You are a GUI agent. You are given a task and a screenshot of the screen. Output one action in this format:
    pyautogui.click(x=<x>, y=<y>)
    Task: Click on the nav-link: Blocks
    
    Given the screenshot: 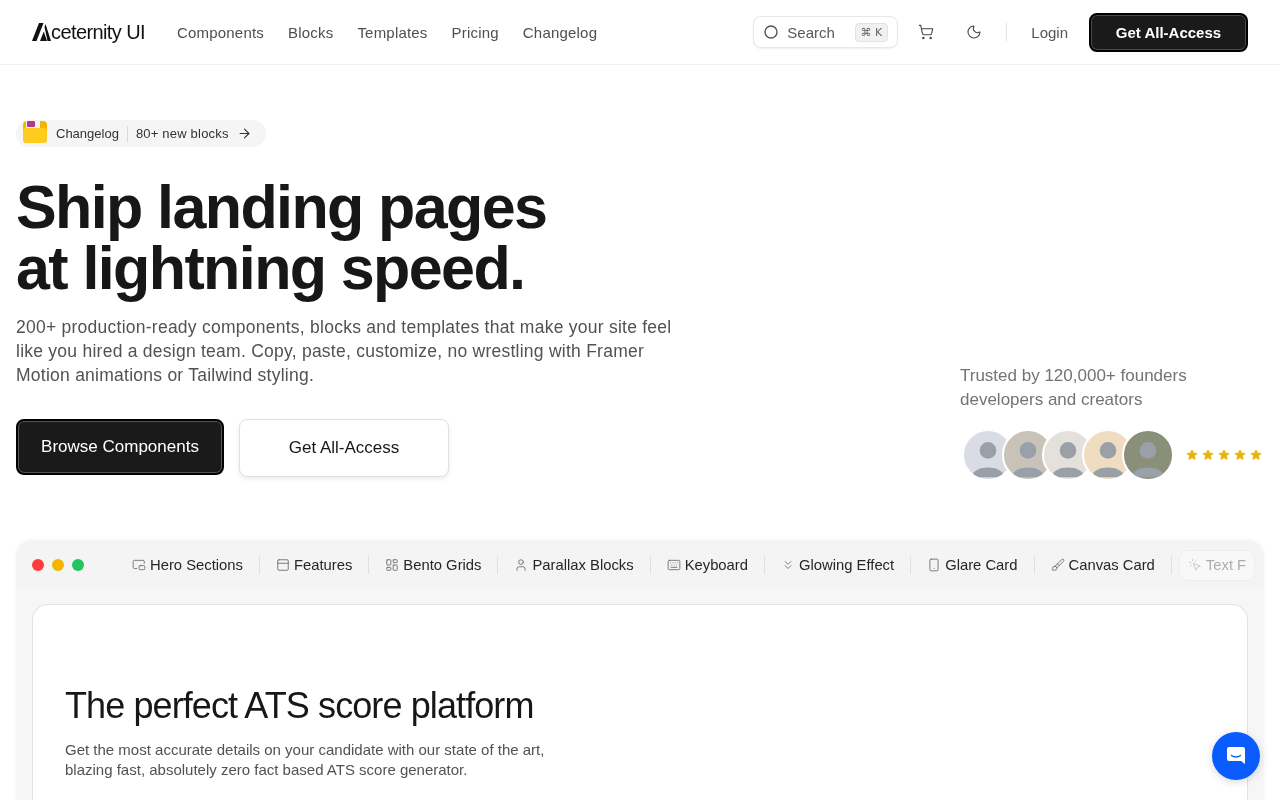 What is the action you would take?
    pyautogui.click(x=311, y=32)
    